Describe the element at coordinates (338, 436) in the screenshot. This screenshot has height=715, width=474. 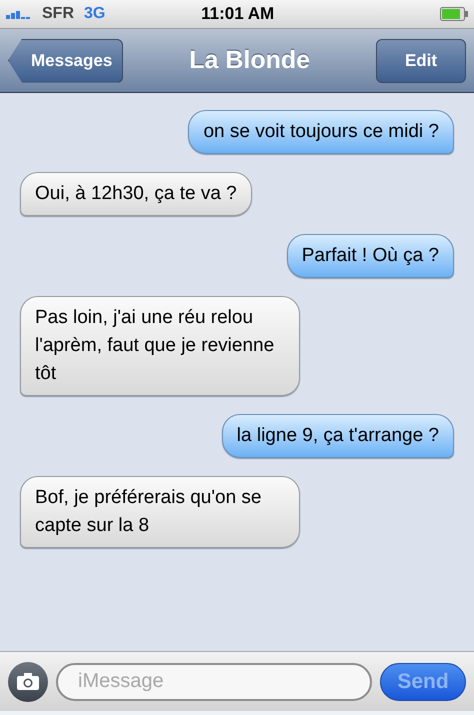
I see `message-bubble: la ligne 9, ça t'arrange ?` at that location.